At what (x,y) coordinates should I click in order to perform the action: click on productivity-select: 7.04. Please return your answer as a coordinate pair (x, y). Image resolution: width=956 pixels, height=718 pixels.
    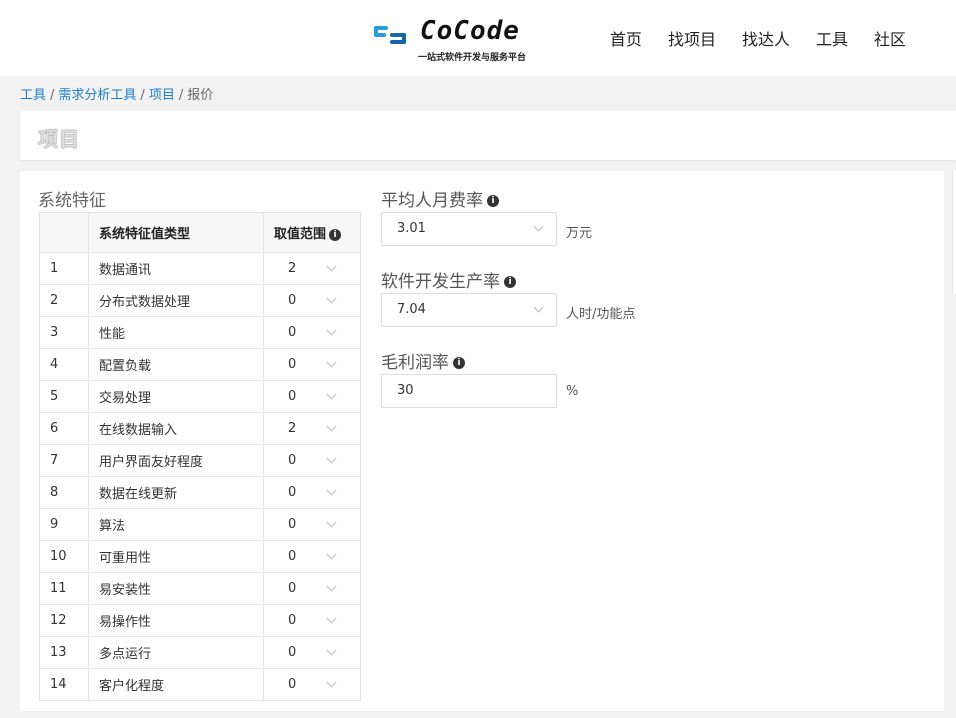
    Looking at the image, I should click on (469, 310).